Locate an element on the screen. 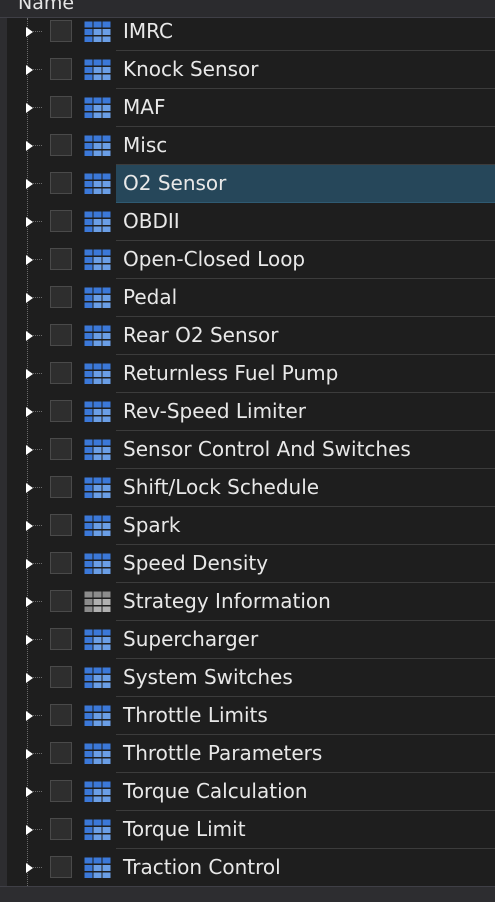  tree-item-label: O2 Sensor is located at coordinates (175, 183).